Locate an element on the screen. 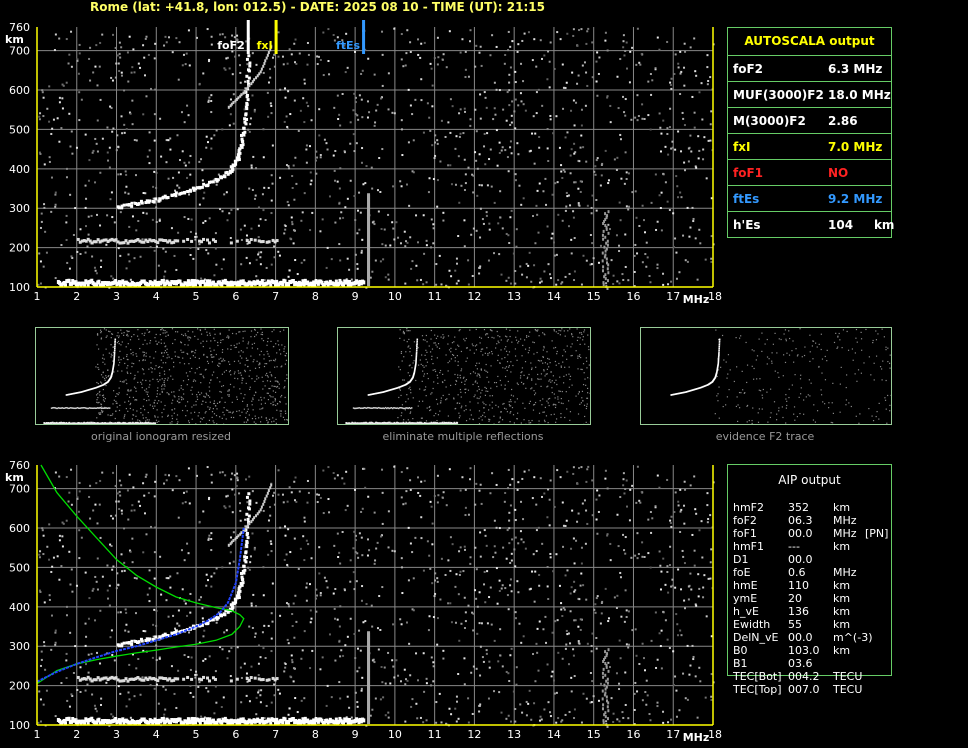  y-tick-label: 400 is located at coordinates (19, 169).